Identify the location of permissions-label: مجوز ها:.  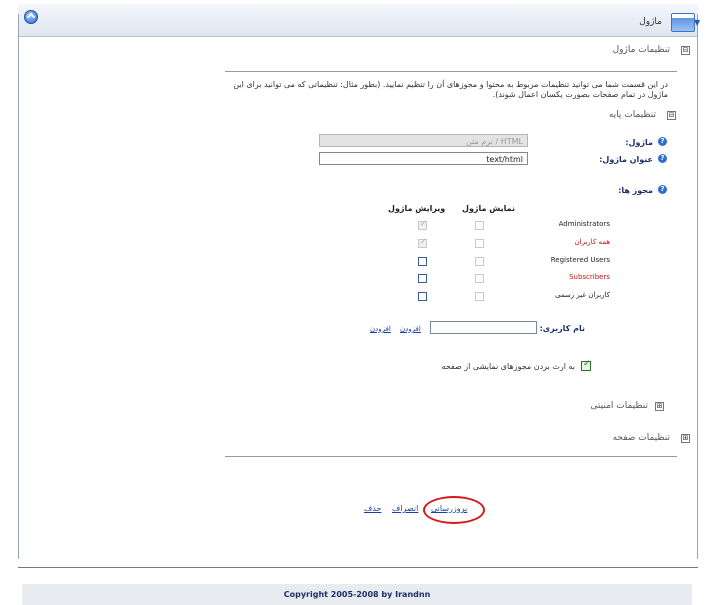
(635, 190).